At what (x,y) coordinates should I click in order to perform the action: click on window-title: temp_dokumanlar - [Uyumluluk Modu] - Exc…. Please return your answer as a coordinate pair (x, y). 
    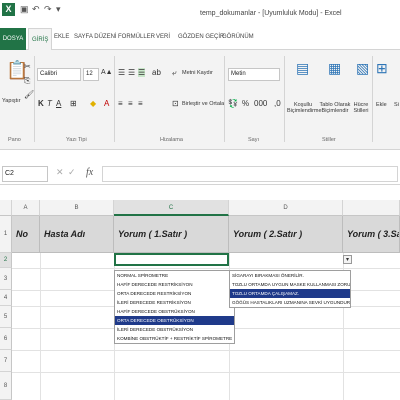
    Looking at the image, I should click on (271, 13).